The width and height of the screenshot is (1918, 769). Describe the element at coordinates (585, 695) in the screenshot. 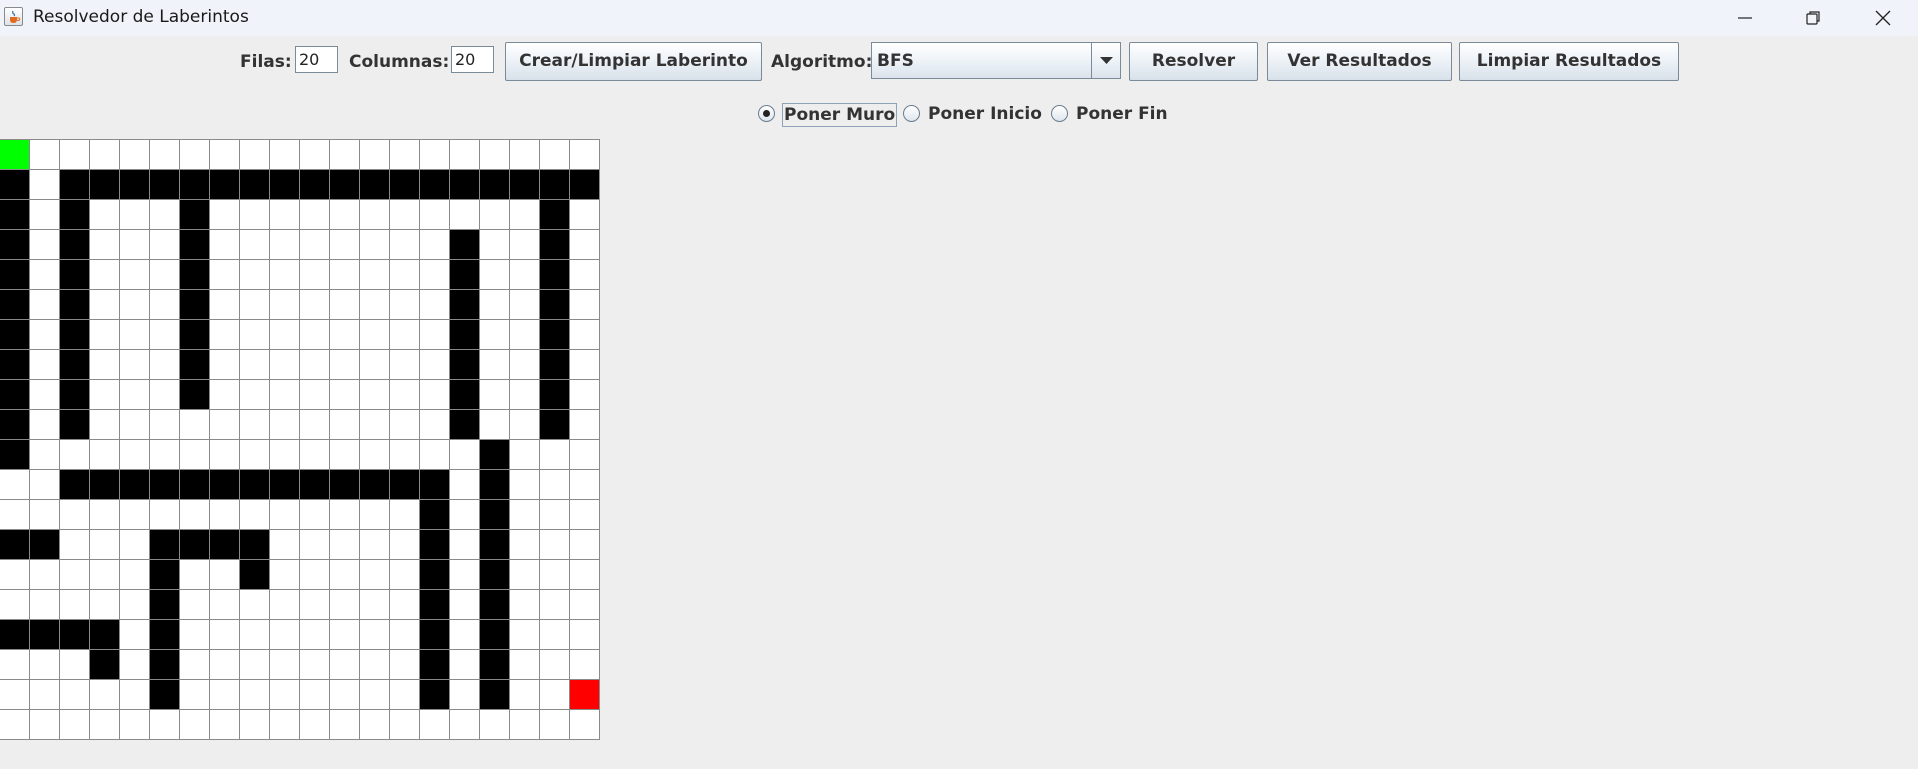

I see `maze-cell-end` at that location.